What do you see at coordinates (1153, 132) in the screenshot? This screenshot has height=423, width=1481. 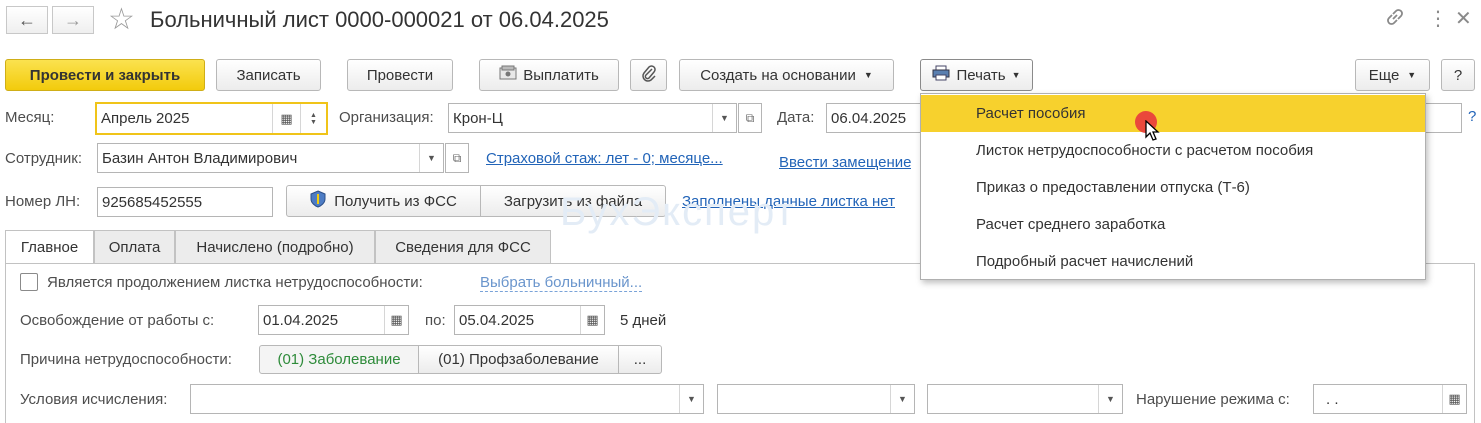 I see `mouse-cursor-icon` at bounding box center [1153, 132].